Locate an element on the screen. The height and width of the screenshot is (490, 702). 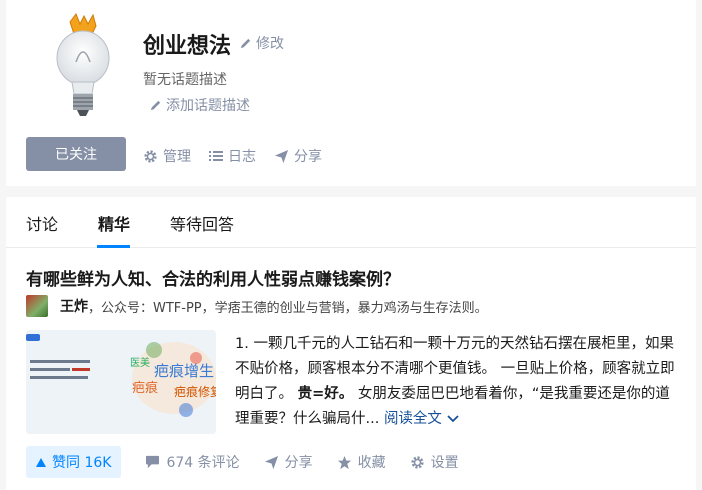
author-name: 王炸 is located at coordinates (74, 306).